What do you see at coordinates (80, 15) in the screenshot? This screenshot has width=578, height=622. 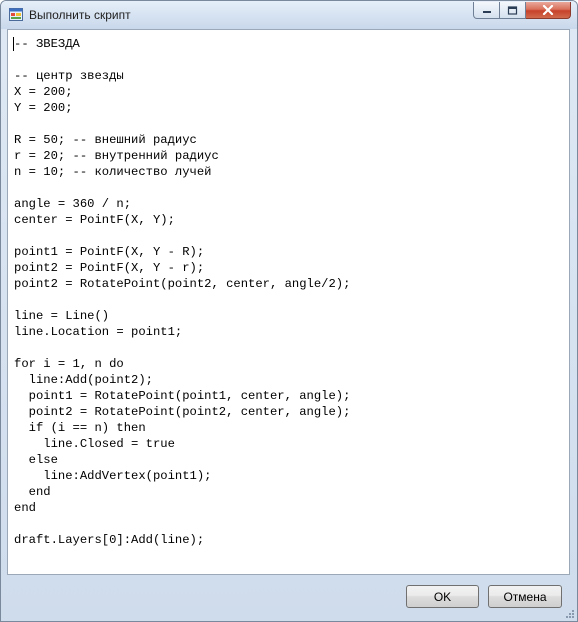 I see `window-title: Выполнить скрипт` at bounding box center [80, 15].